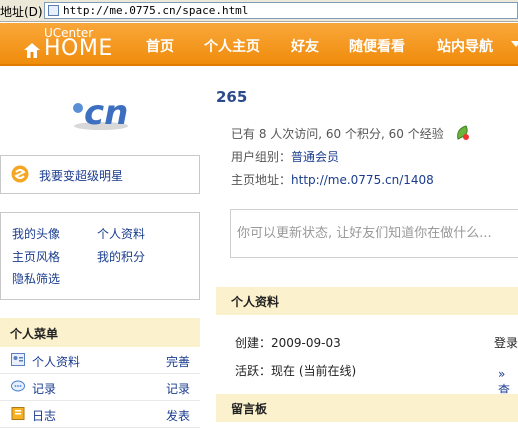  What do you see at coordinates (231, 97) in the screenshot?
I see `username-title: 265` at bounding box center [231, 97].